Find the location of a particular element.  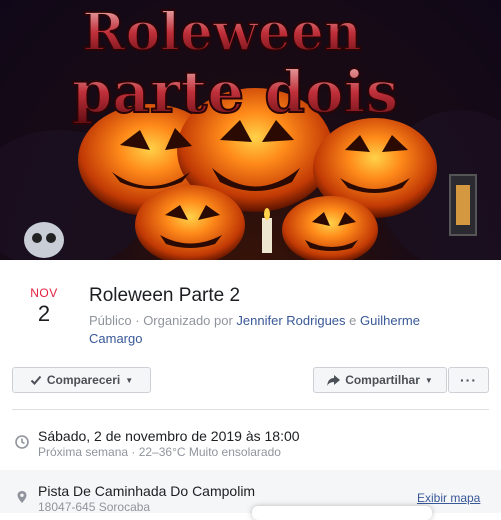

host-link-1: Jennifer Rodrigues is located at coordinates (290, 320).